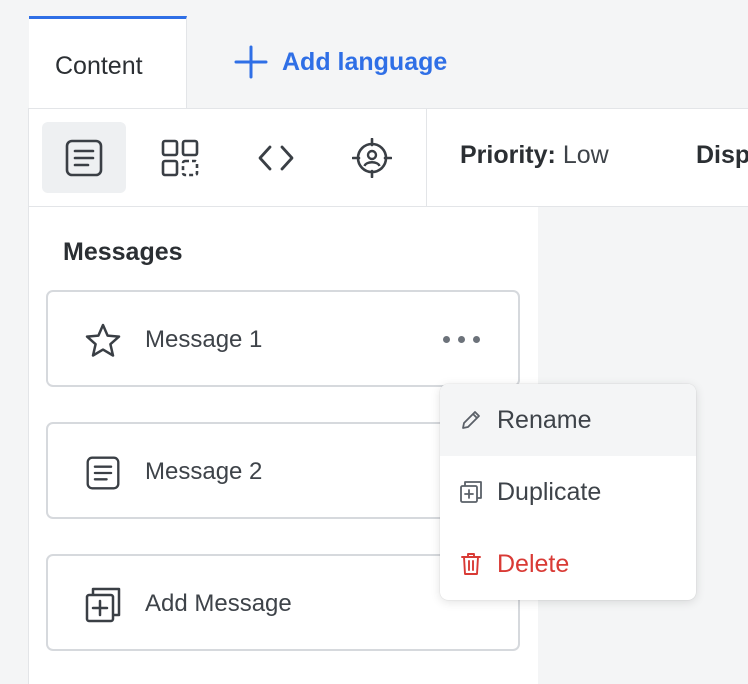 The width and height of the screenshot is (748, 684). What do you see at coordinates (103, 605) in the screenshot?
I see `add-copy-icon` at bounding box center [103, 605].